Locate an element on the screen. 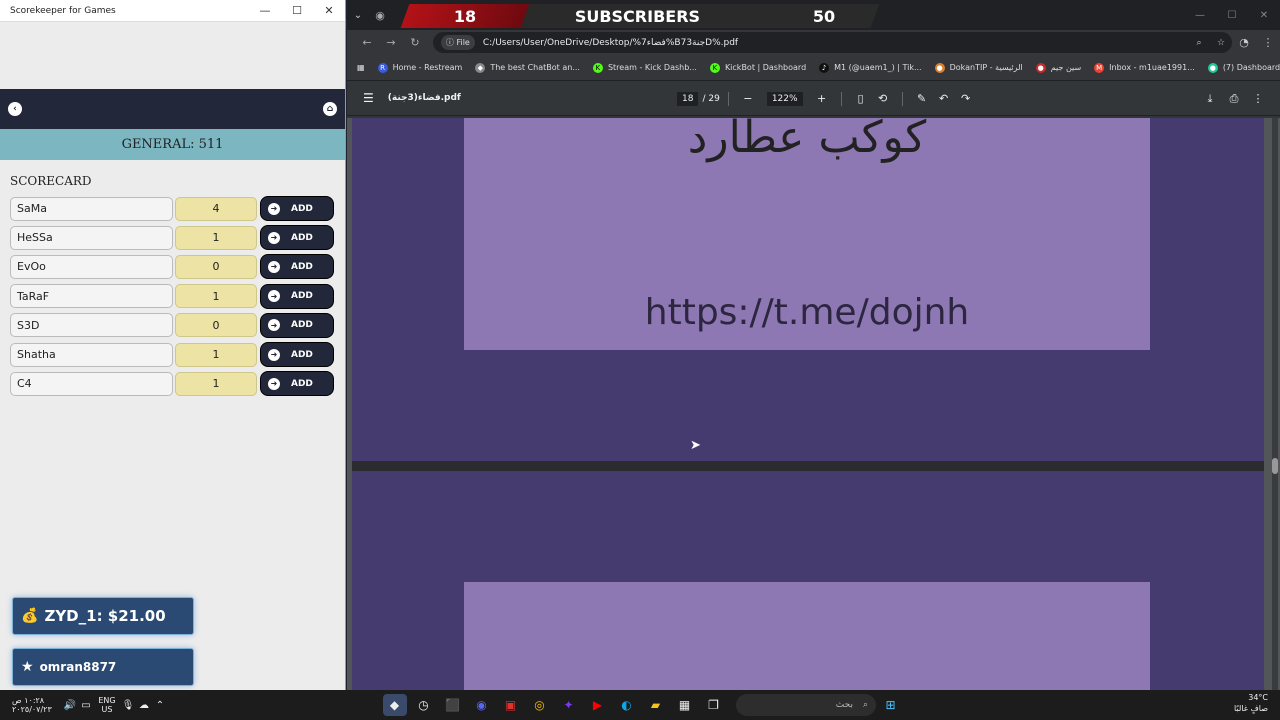  bookmark-item: ● DokanTIP - الرئيسية is located at coordinates (978, 67).